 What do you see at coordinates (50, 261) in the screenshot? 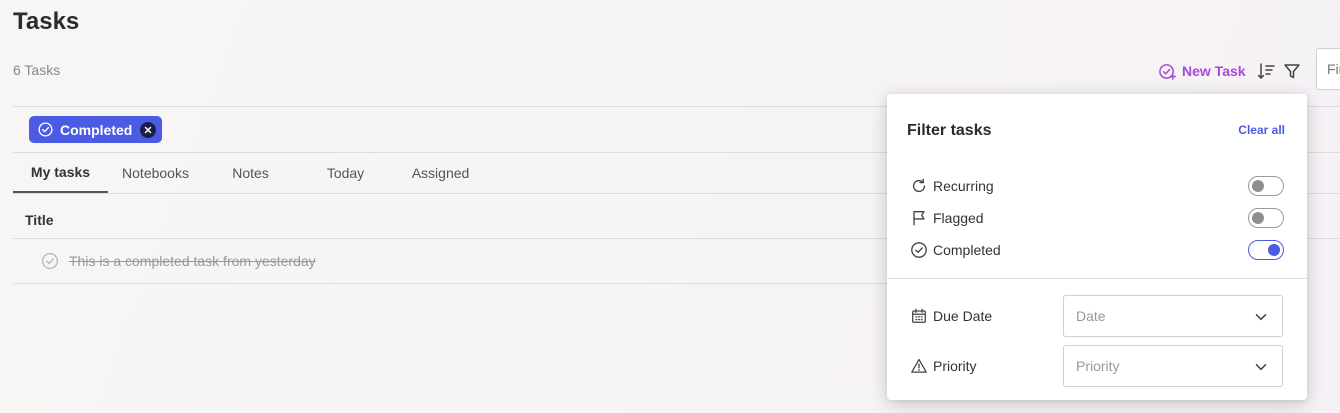
I see `task-complete-checkbox` at bounding box center [50, 261].